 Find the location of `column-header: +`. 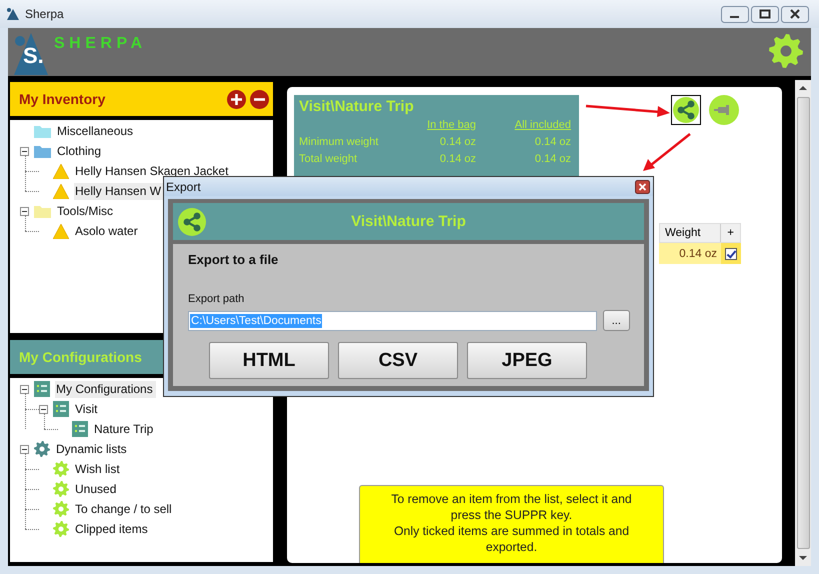

column-header: + is located at coordinates (730, 233).